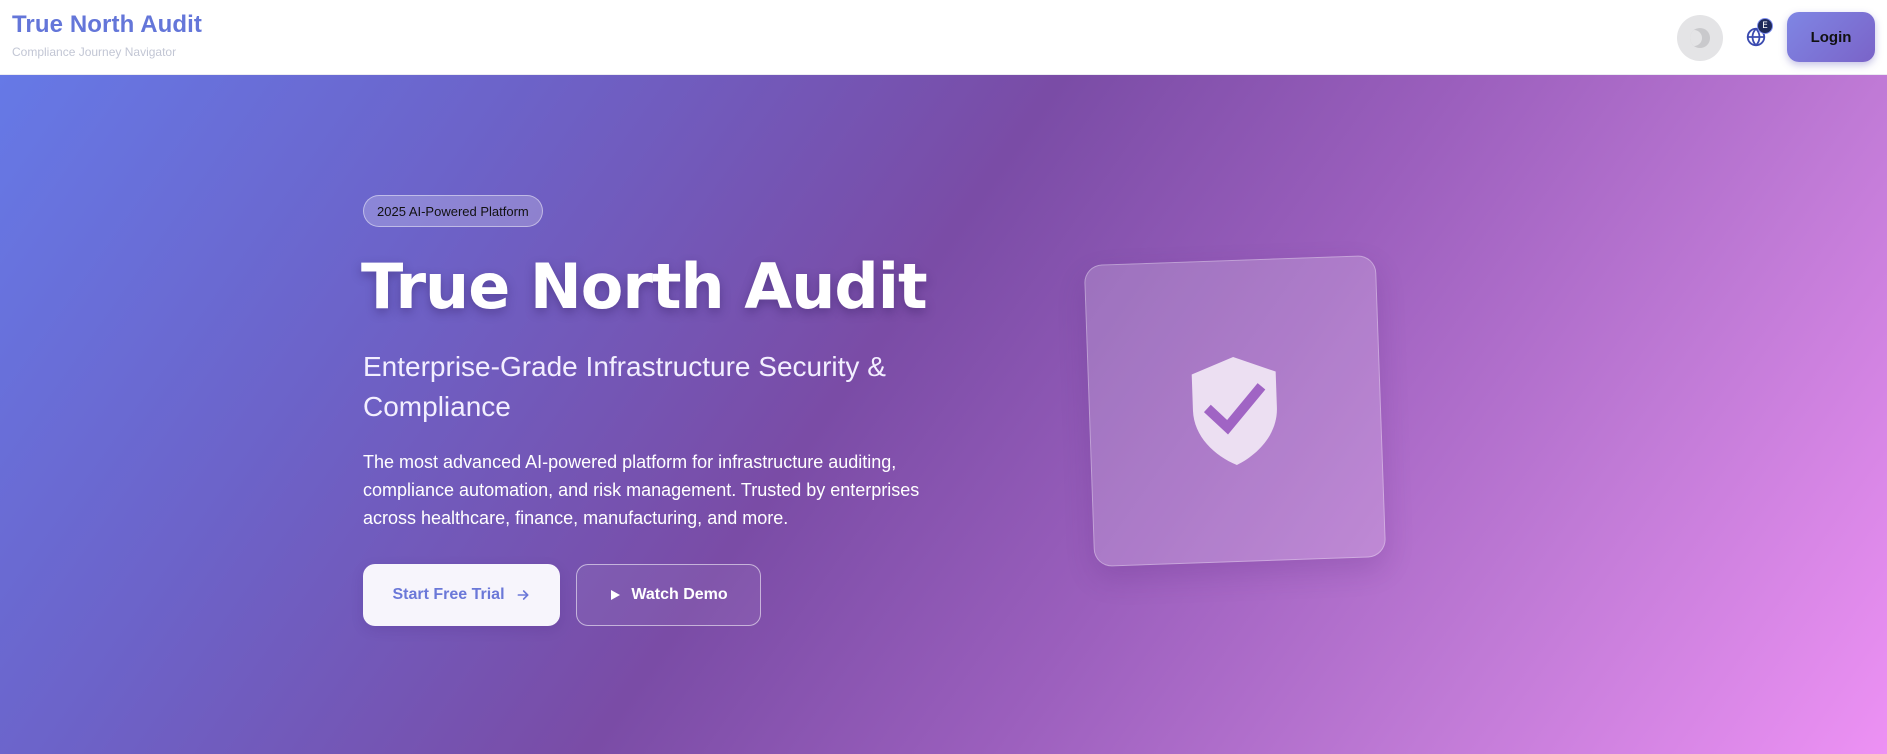 The height and width of the screenshot is (754, 1887). What do you see at coordinates (453, 211) in the screenshot?
I see `platform-badge: 2025 AI-Powered Platform` at bounding box center [453, 211].